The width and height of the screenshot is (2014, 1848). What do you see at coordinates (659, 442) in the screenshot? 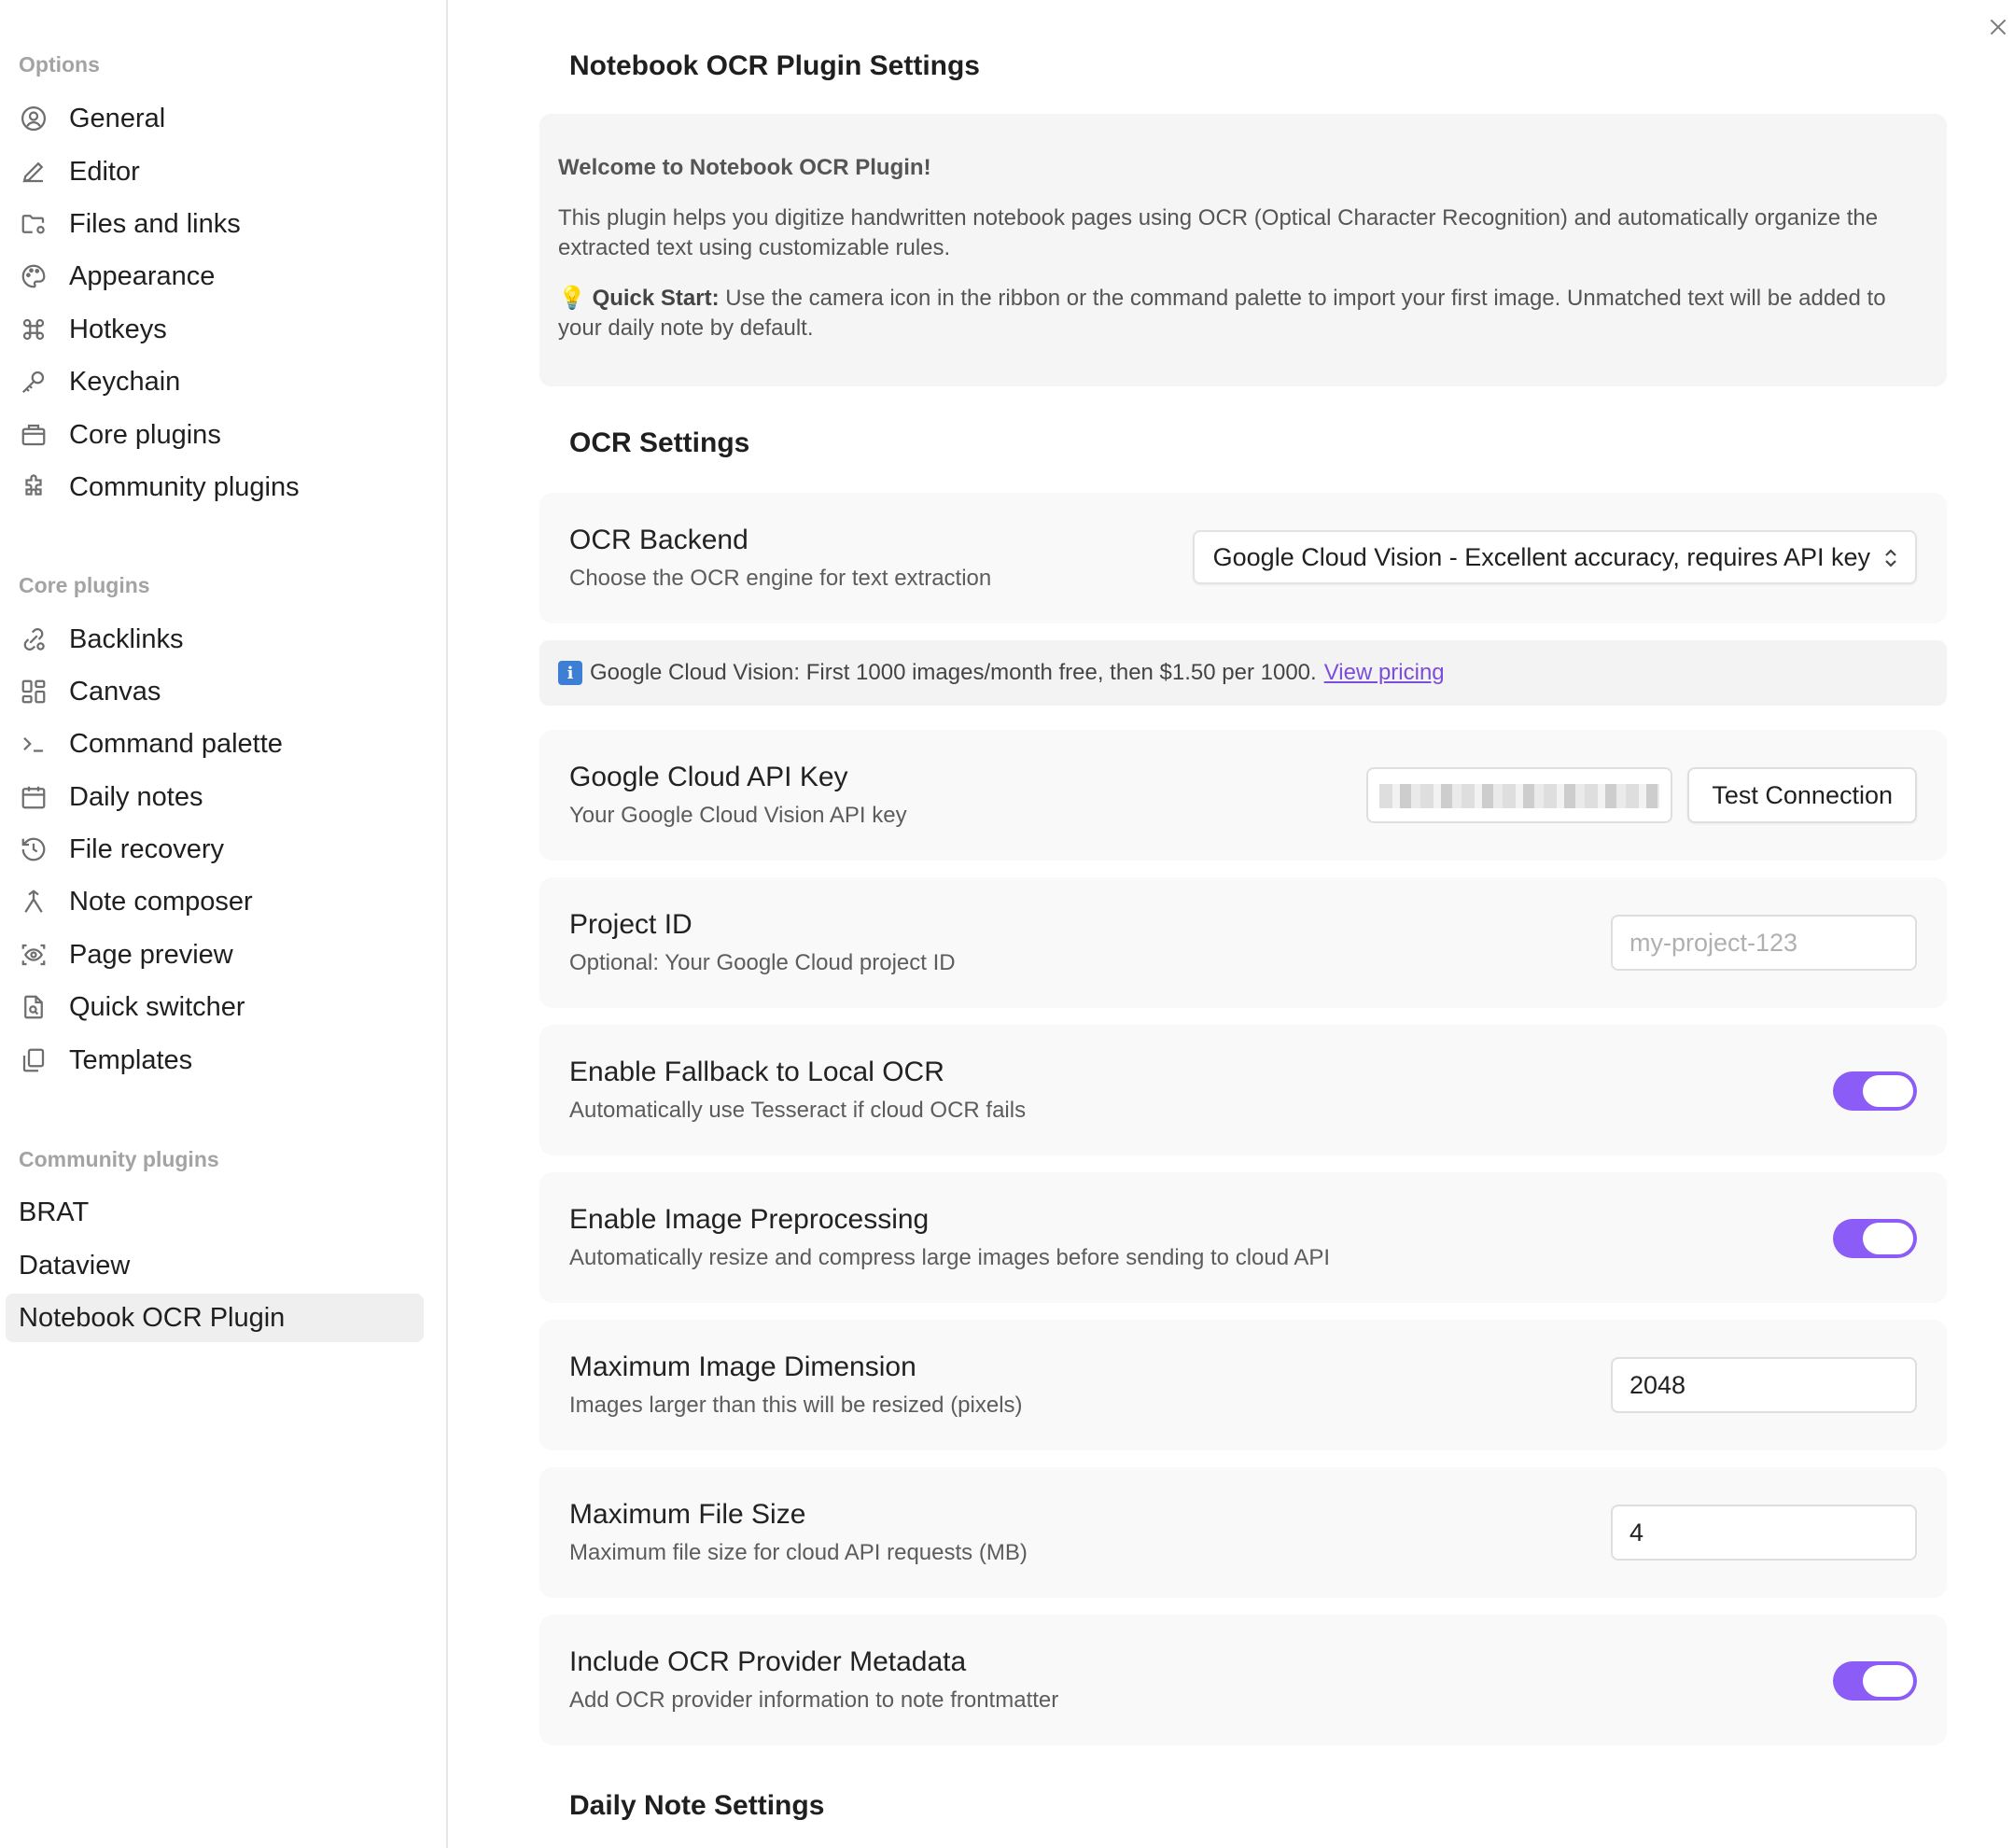
I see `ocr-settings-heading: OCR Settings` at bounding box center [659, 442].